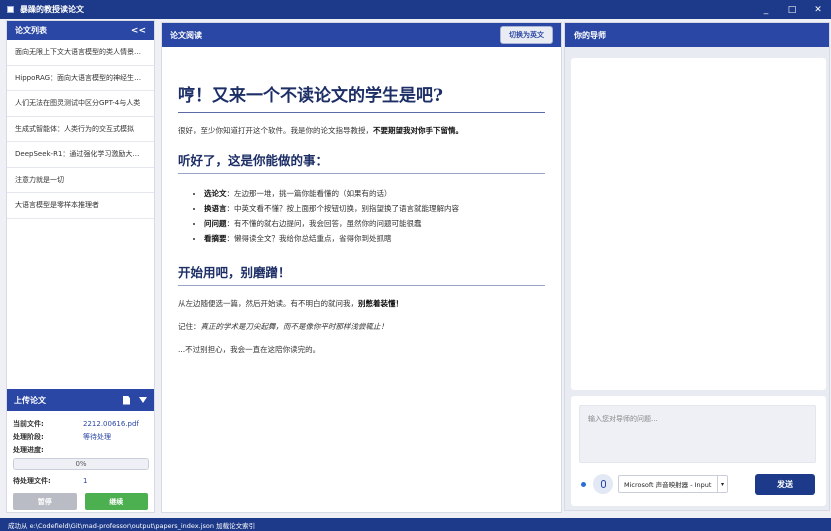  I want to click on progress-label: 处理进度:, so click(28, 449).